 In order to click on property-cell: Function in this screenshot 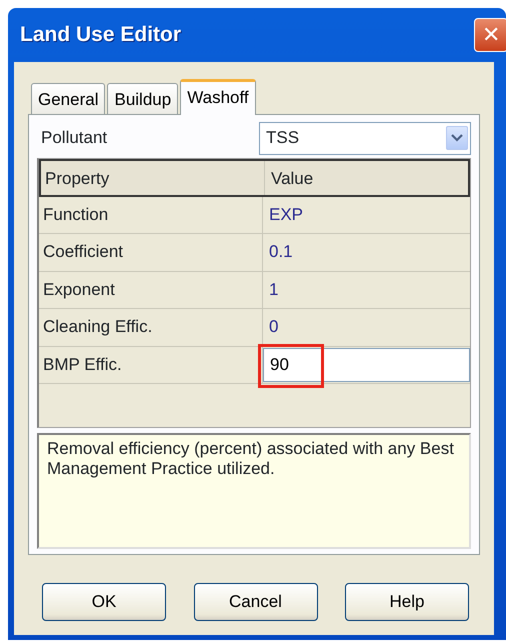, I will do `click(151, 214)`.